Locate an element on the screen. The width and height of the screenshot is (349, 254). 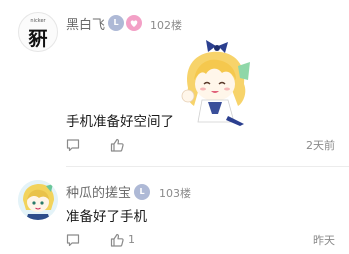
floor-number: 102楼 is located at coordinates (166, 25).